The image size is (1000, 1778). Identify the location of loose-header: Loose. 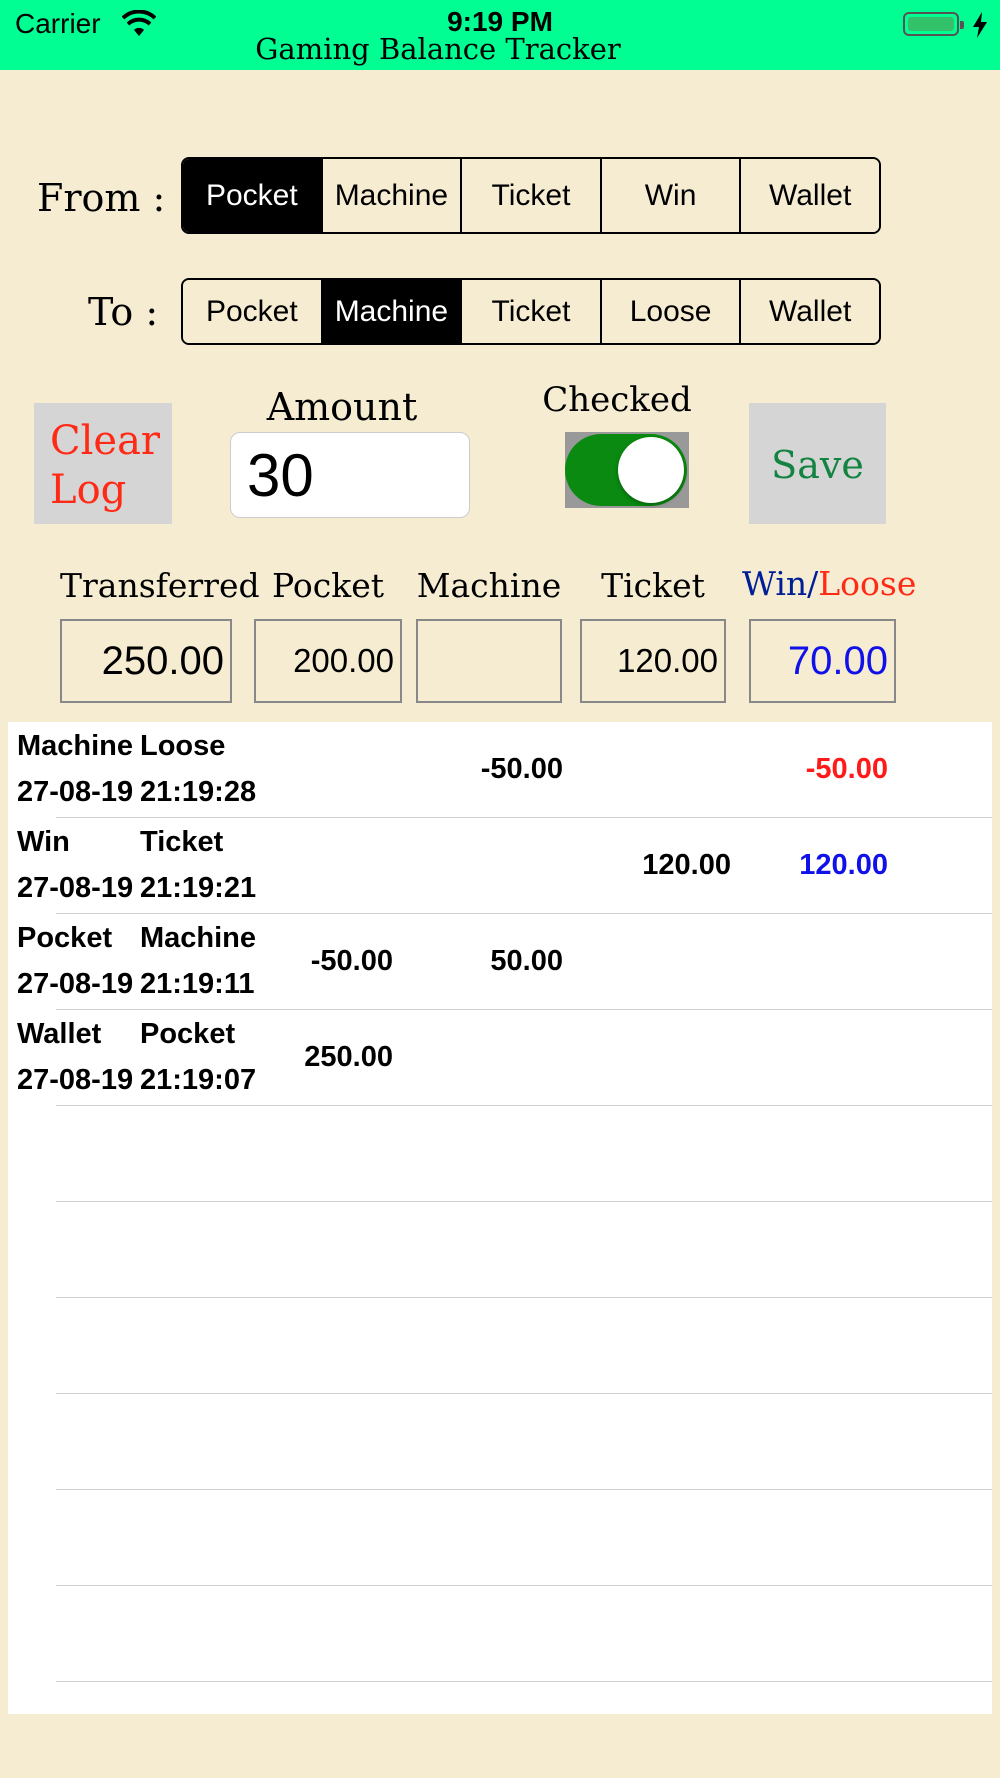
(867, 583).